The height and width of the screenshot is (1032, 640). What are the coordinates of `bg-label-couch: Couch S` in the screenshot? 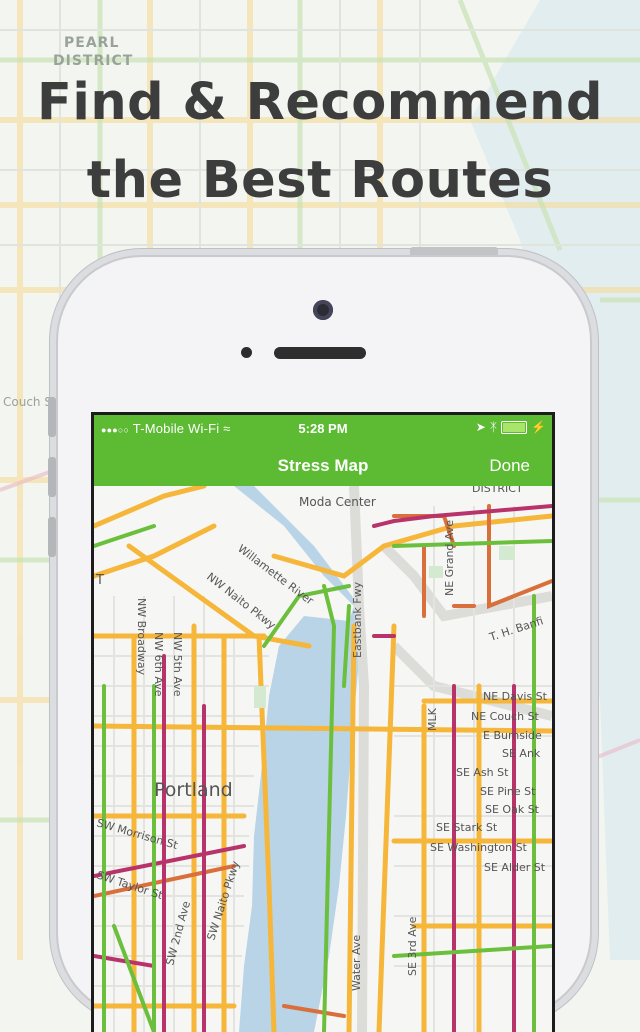 It's located at (27, 402).